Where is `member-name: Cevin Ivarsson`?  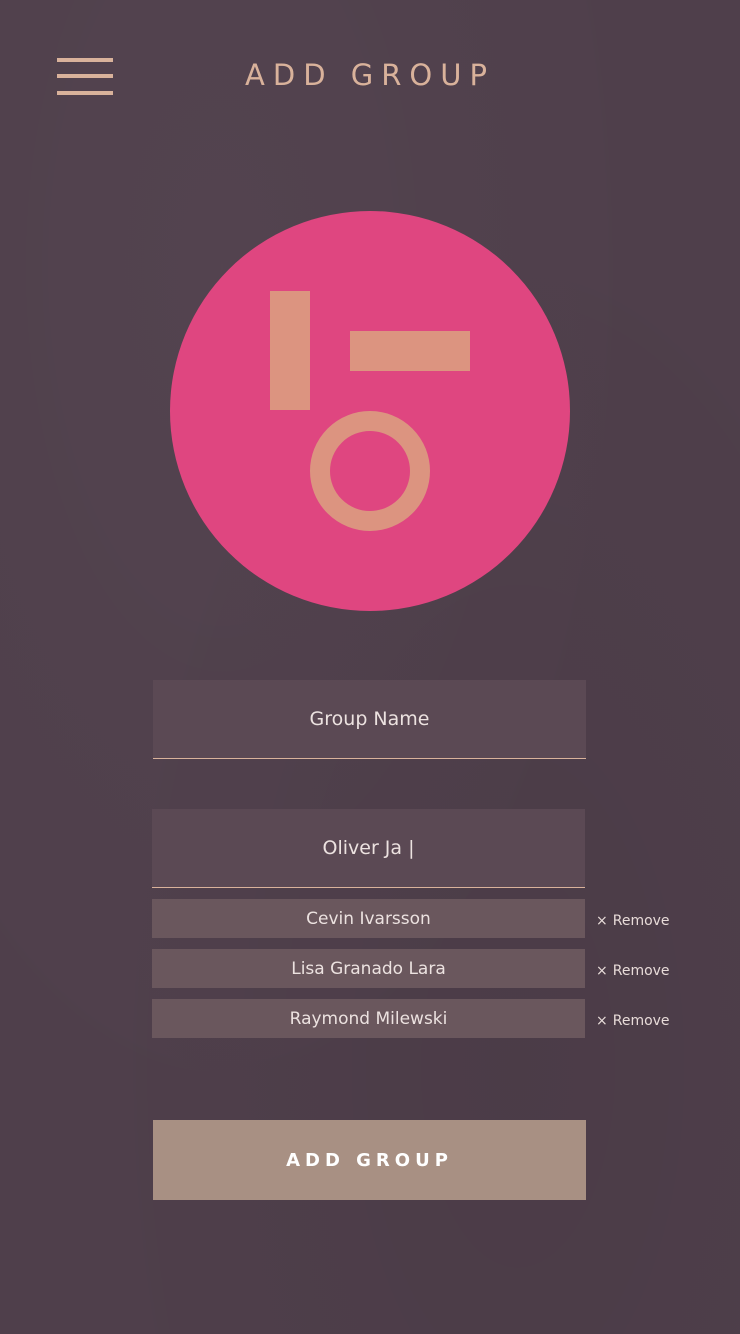 member-name: Cevin Ivarsson is located at coordinates (368, 918).